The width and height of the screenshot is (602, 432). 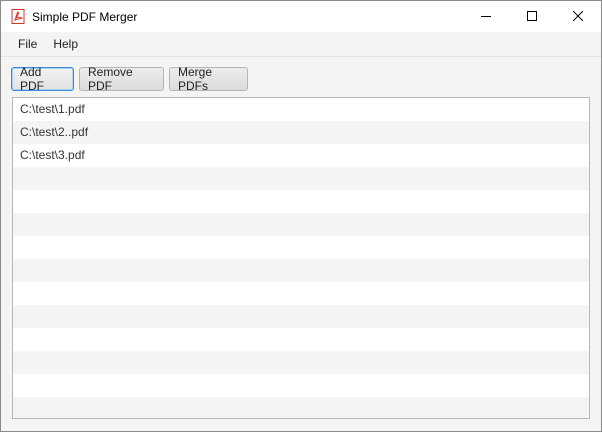 What do you see at coordinates (301, 16) in the screenshot?
I see `title-bar: Simple PDF Merger` at bounding box center [301, 16].